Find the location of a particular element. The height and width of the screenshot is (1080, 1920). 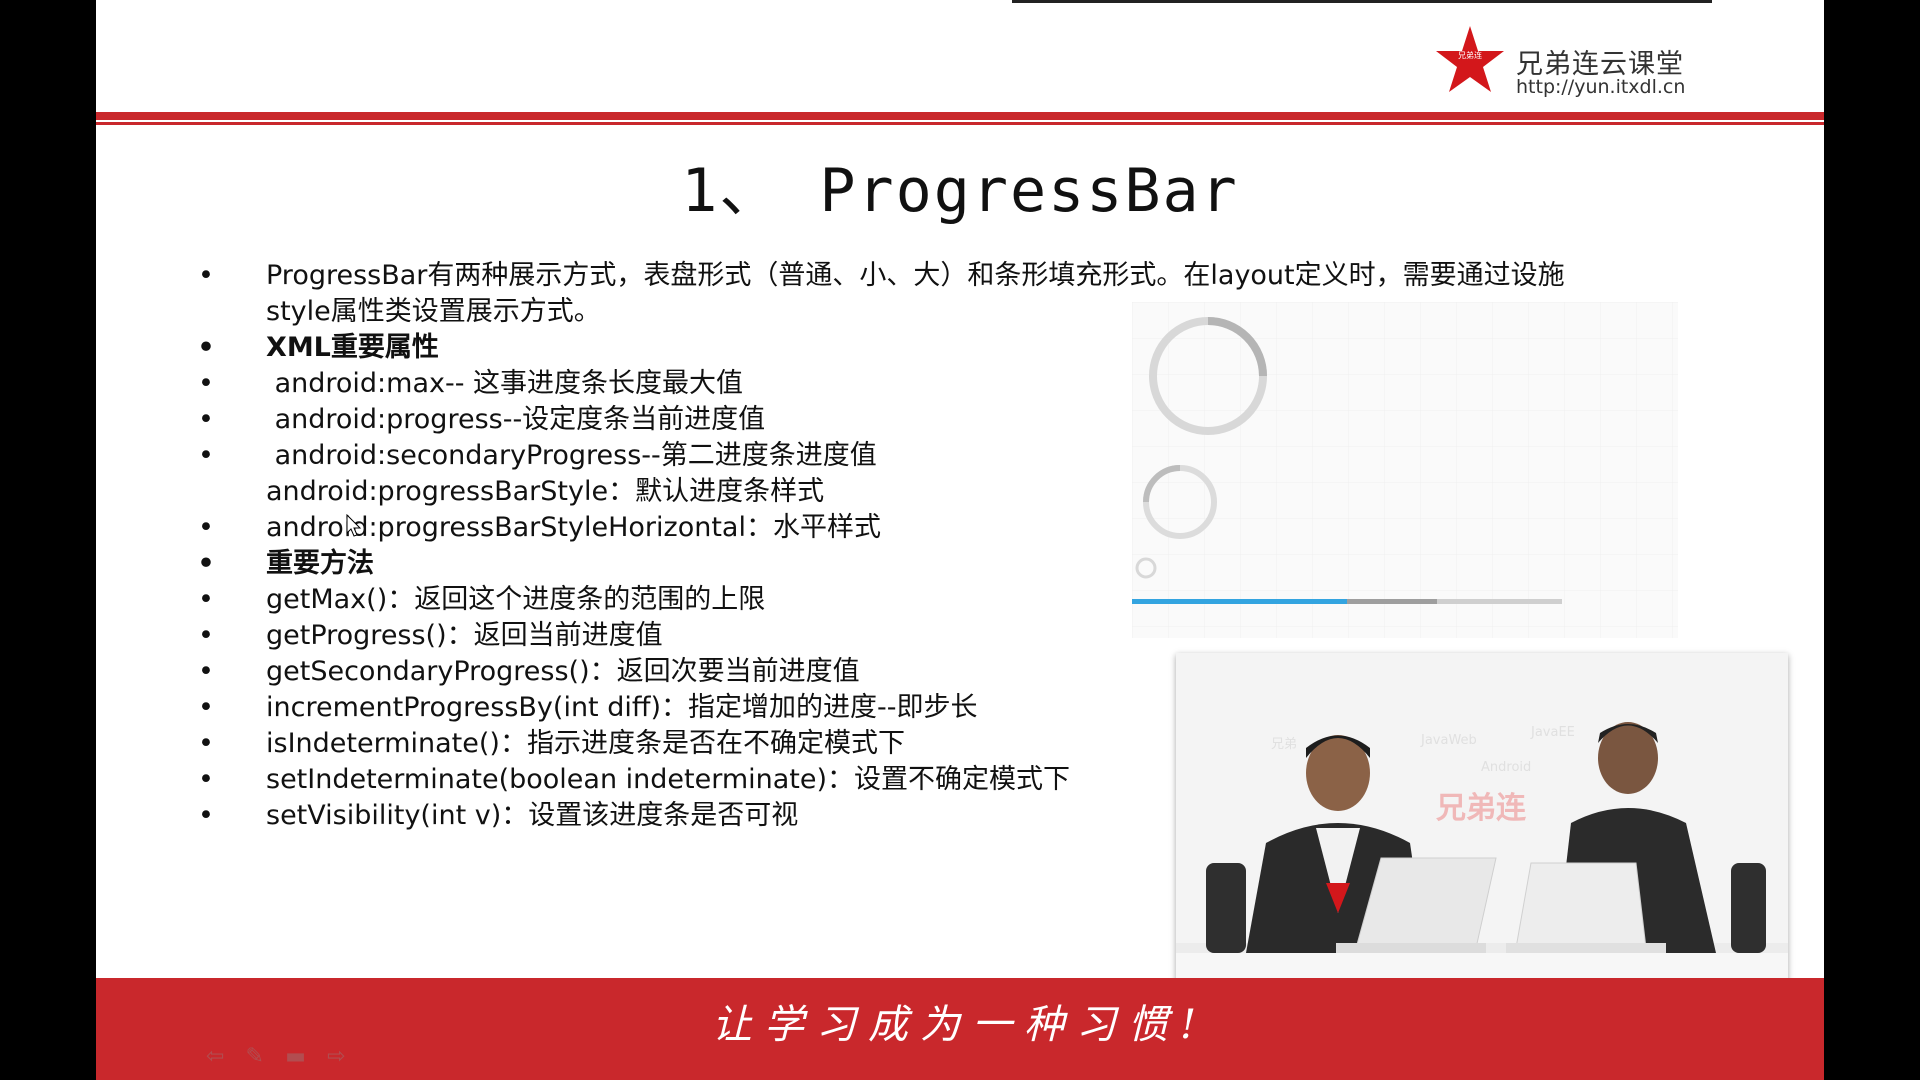

bullet-text: 重要方法 is located at coordinates (320, 563).